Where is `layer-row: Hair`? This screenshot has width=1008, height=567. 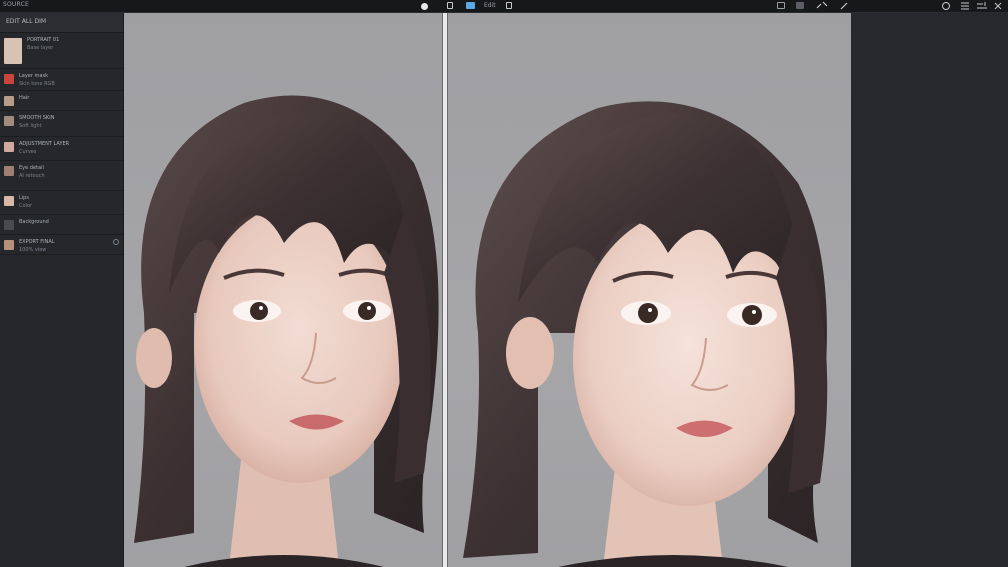 layer-row: Hair is located at coordinates (61, 101).